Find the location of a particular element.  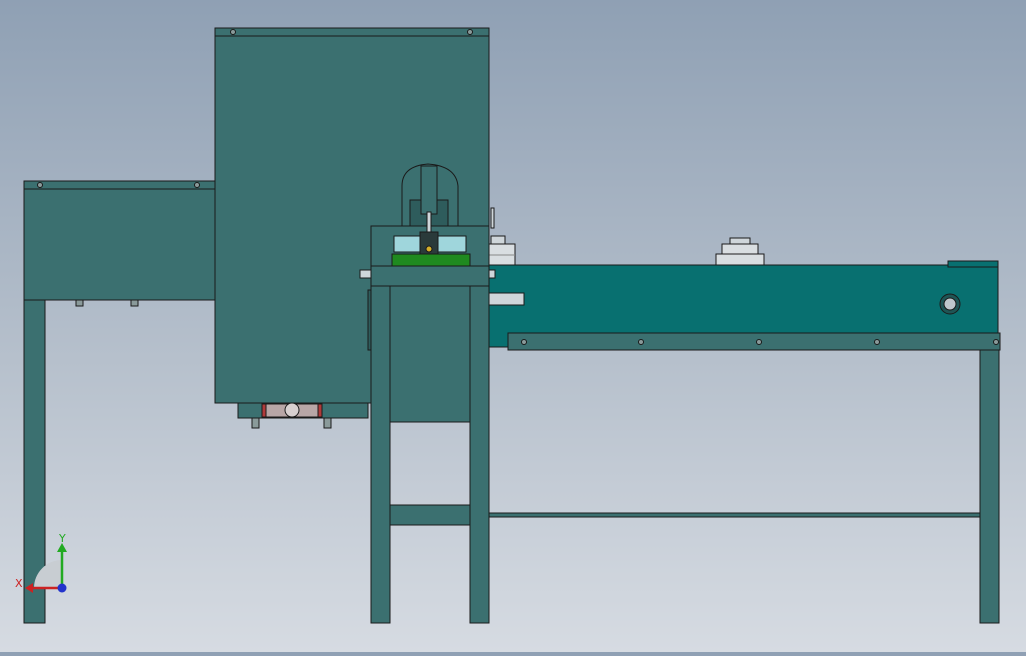

press-column is located at coordinates (427, 444).